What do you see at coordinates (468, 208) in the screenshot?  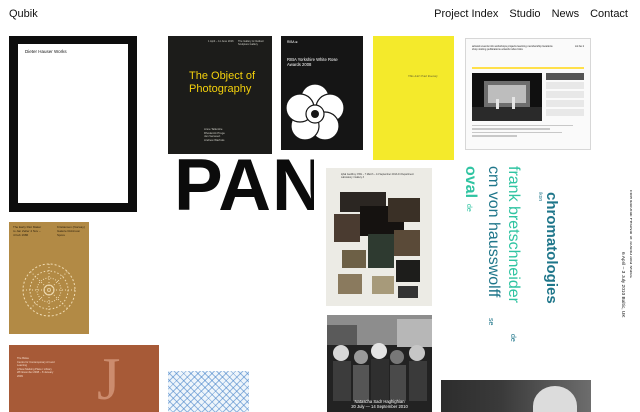 I see `artist-country-de-2: de` at bounding box center [468, 208].